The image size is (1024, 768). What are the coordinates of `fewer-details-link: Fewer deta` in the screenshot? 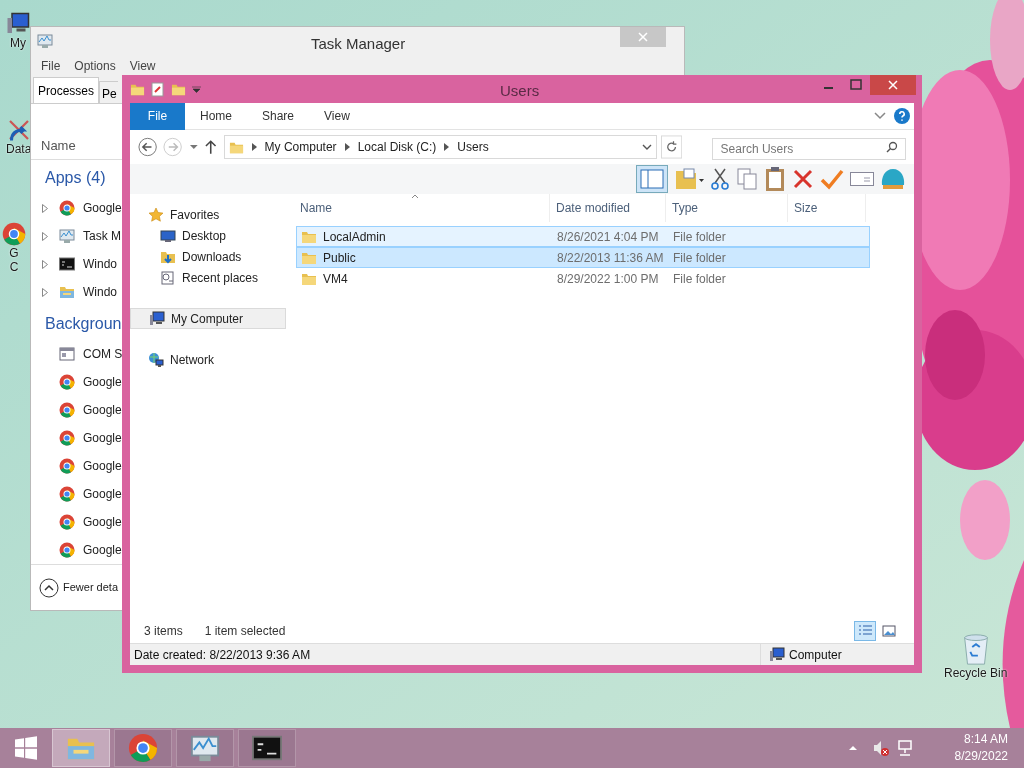 It's located at (91, 587).